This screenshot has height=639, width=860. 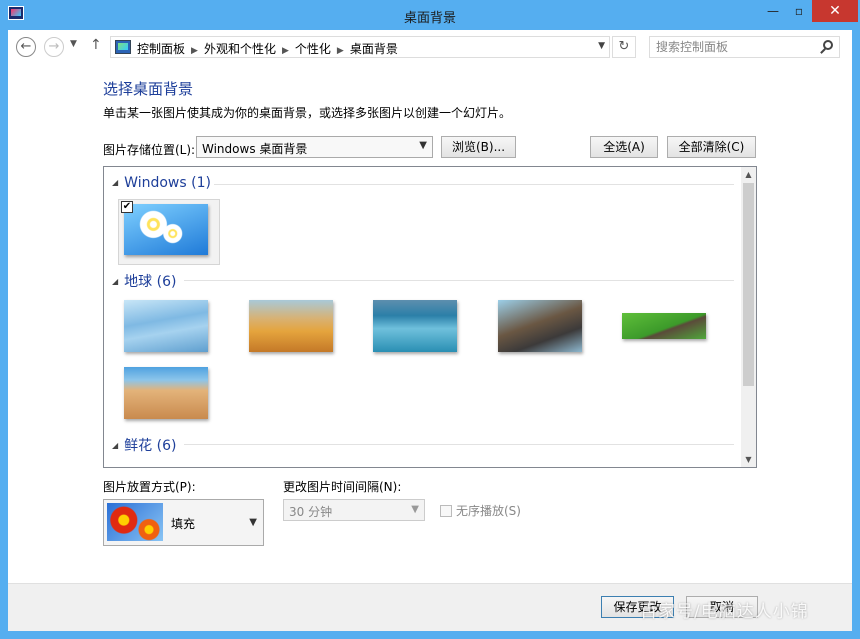 I want to click on breadcrumb: 控制面板 ▶ 外观和个性化 ▶ 个性化 ▶ 桌面背景, so click(x=267, y=48).